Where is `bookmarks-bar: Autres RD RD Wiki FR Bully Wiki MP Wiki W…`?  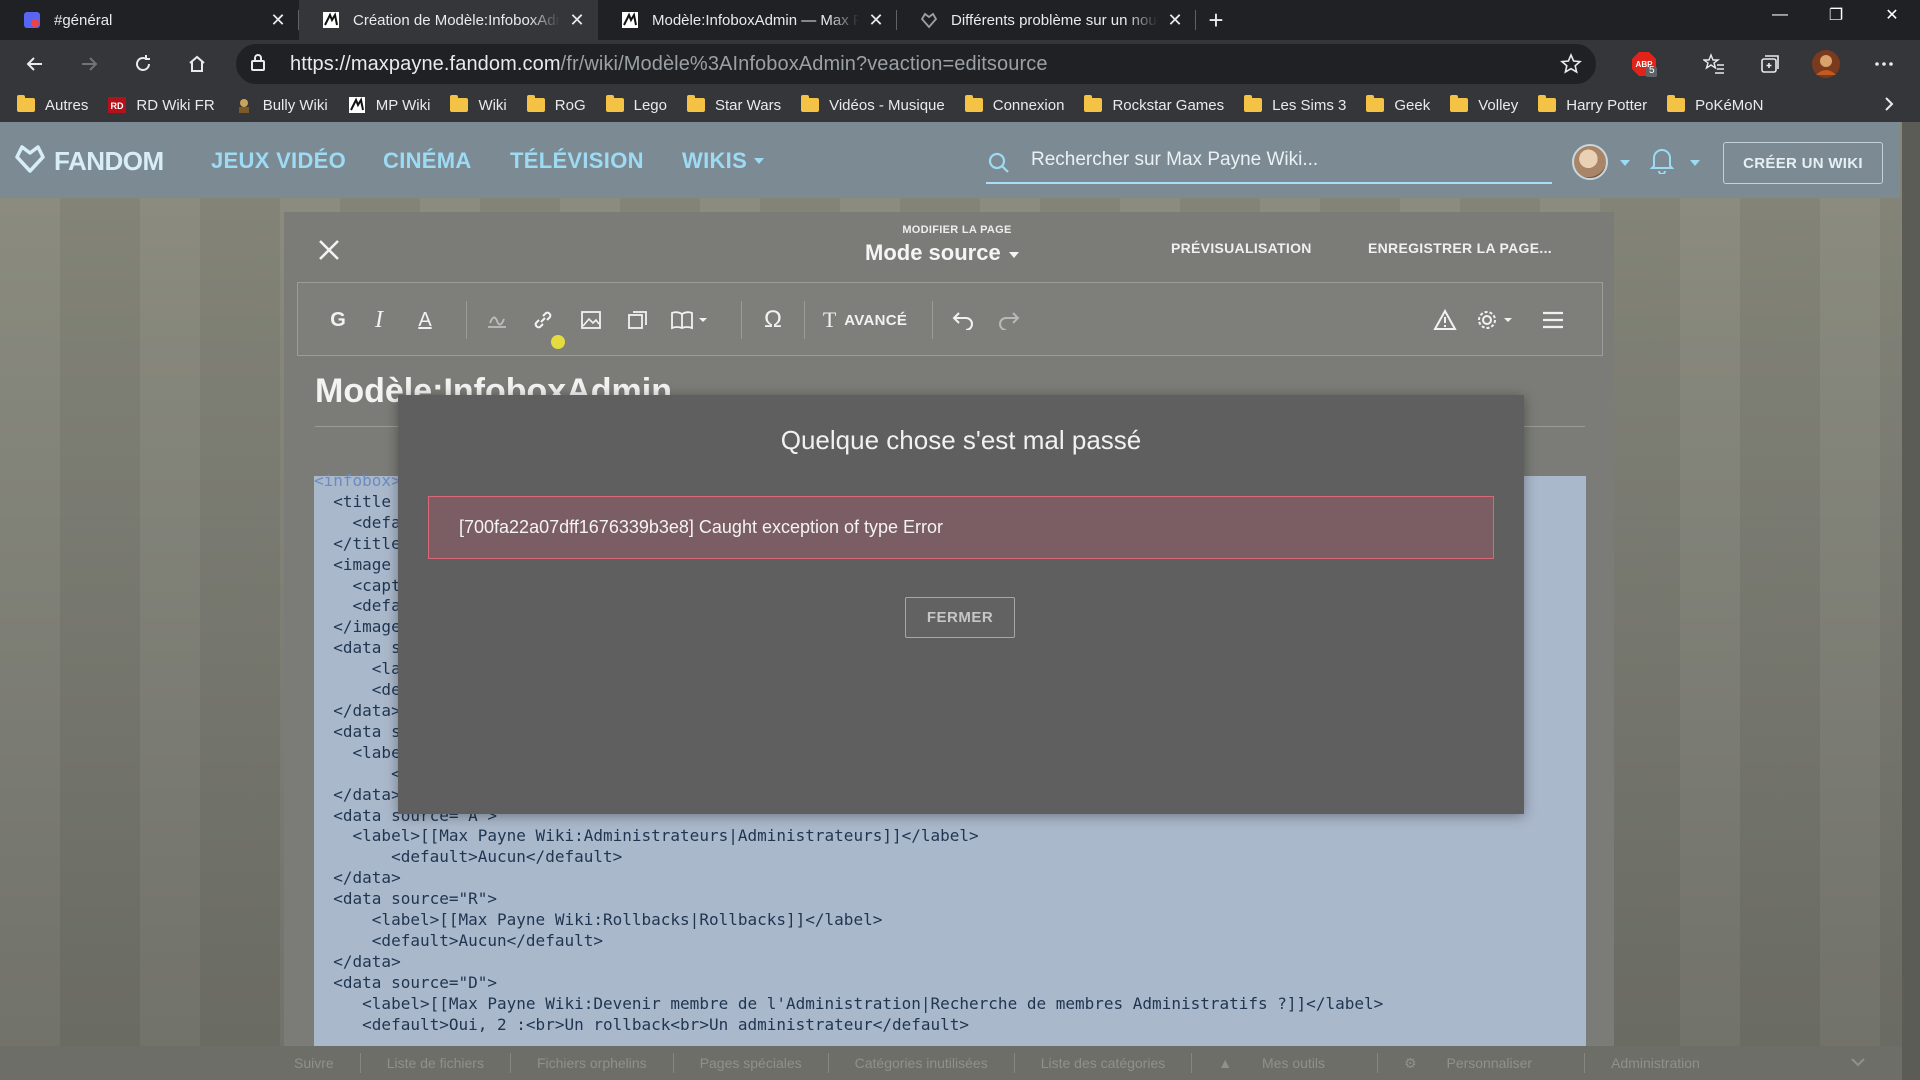
bookmarks-bar: Autres RD RD Wiki FR Bully Wiki MP Wiki W… is located at coordinates (960, 105).